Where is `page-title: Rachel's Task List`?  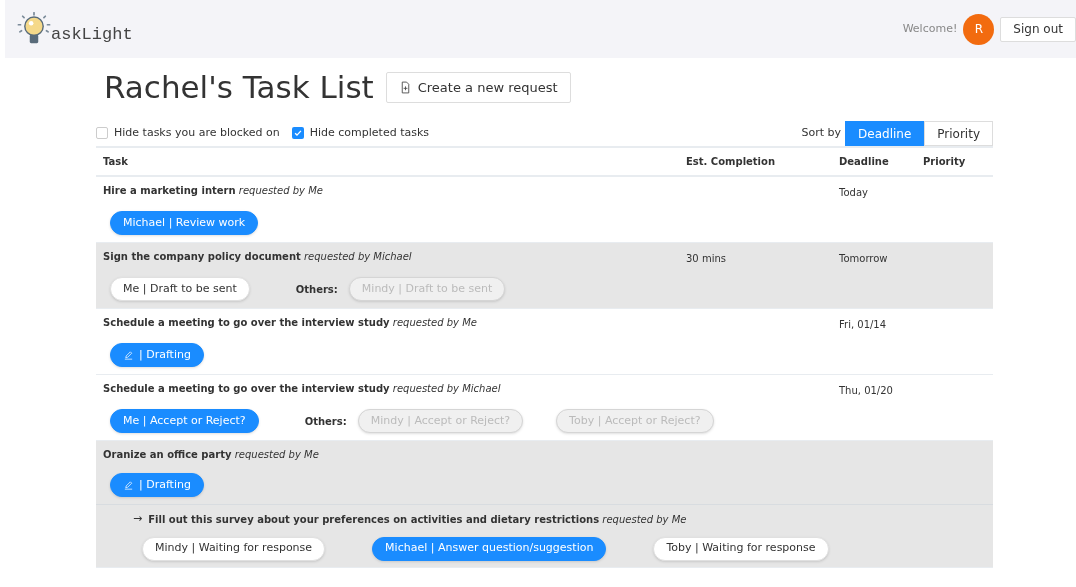
page-title: Rachel's Task List is located at coordinates (239, 87).